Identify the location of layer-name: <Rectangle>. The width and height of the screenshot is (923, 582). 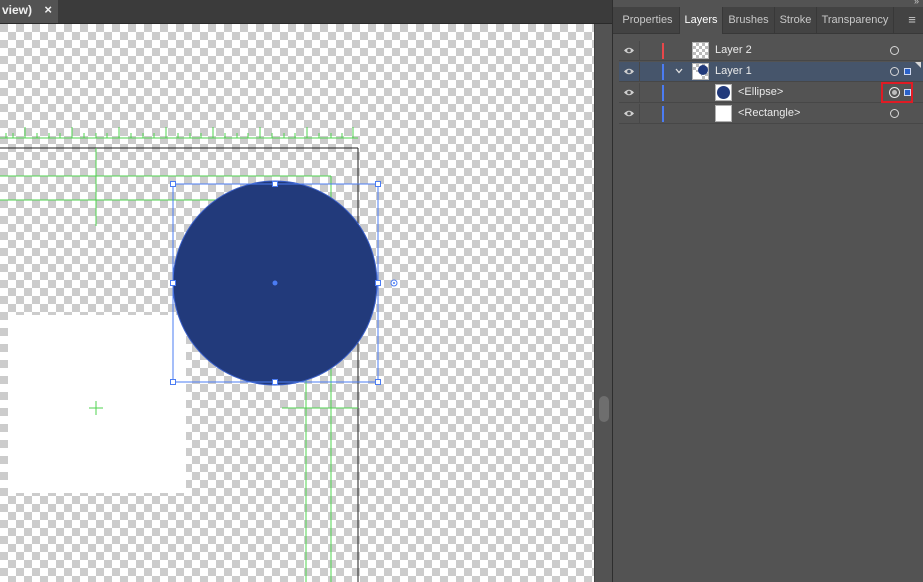
(769, 113).